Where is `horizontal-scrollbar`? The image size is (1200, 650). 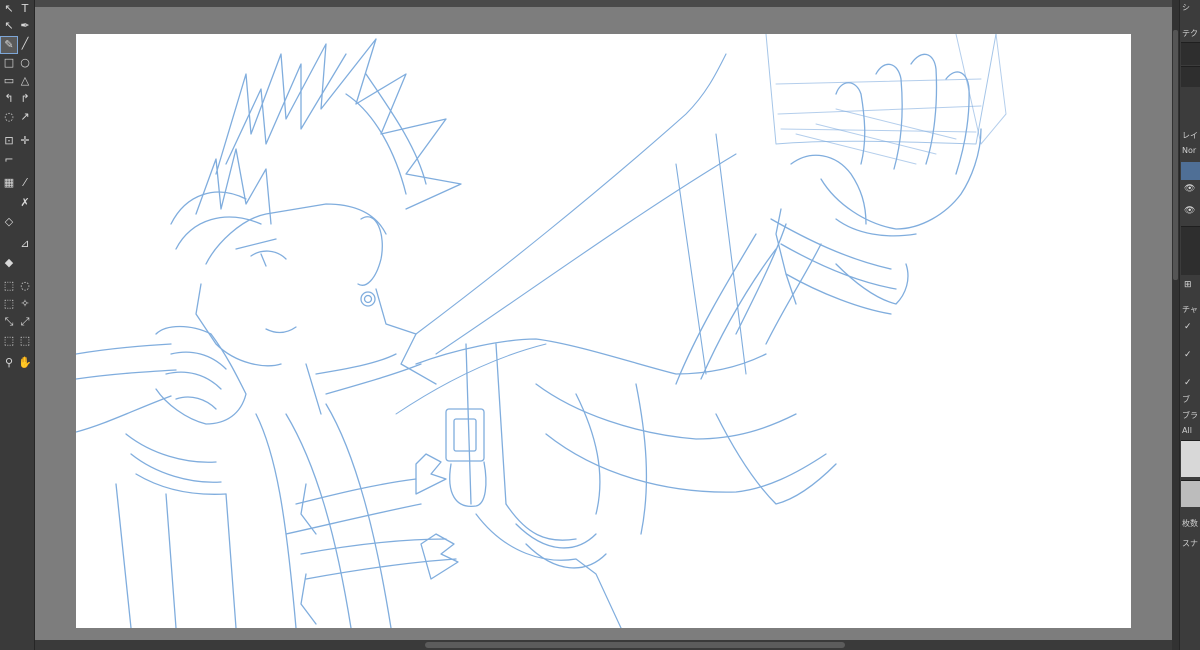
horizontal-scrollbar is located at coordinates (603, 645).